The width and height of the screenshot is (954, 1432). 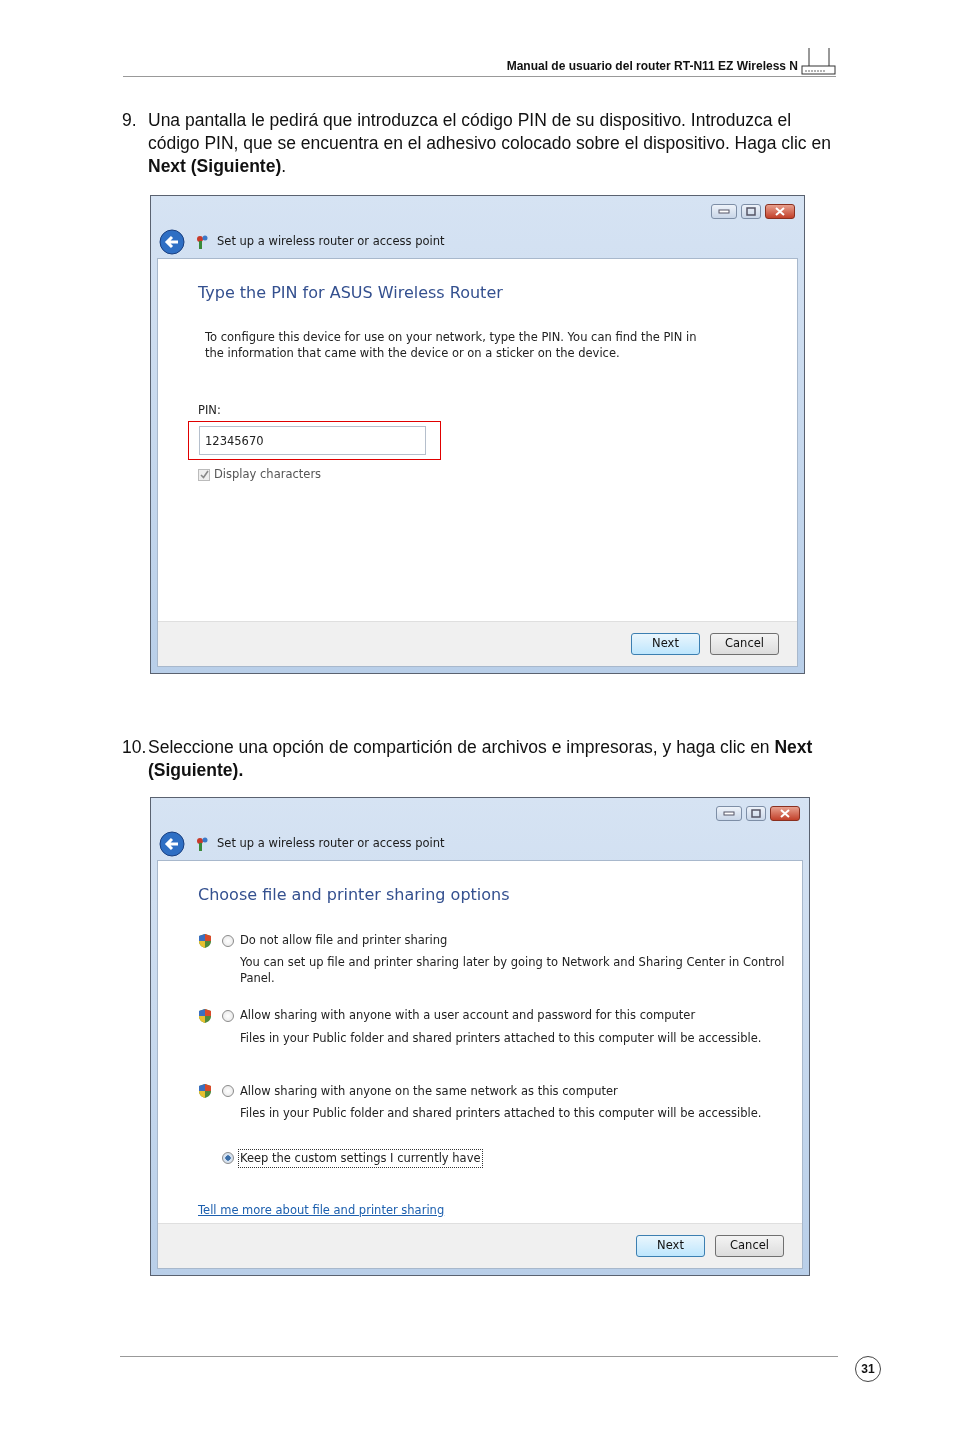 I want to click on step-text: Una pantalla le pedirá que introduzca el código PIN de su dispositivo. Introduzca el código PIN, que se encuentra en el adhesivo colocado sobre el dispositivo. Haga clic en Next (Siguiente)., so click(x=490, y=143).